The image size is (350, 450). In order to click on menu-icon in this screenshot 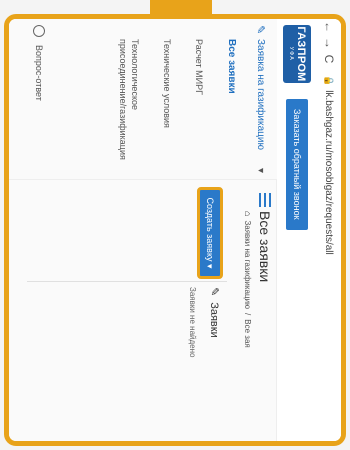, I will do `click(265, 200)`.